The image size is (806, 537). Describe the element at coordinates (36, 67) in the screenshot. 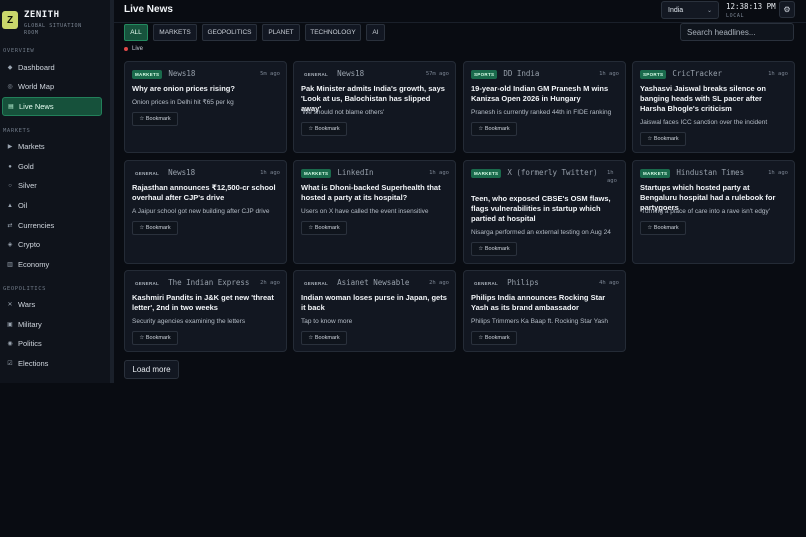

I see `sidebar-item-label: Dashboard` at that location.